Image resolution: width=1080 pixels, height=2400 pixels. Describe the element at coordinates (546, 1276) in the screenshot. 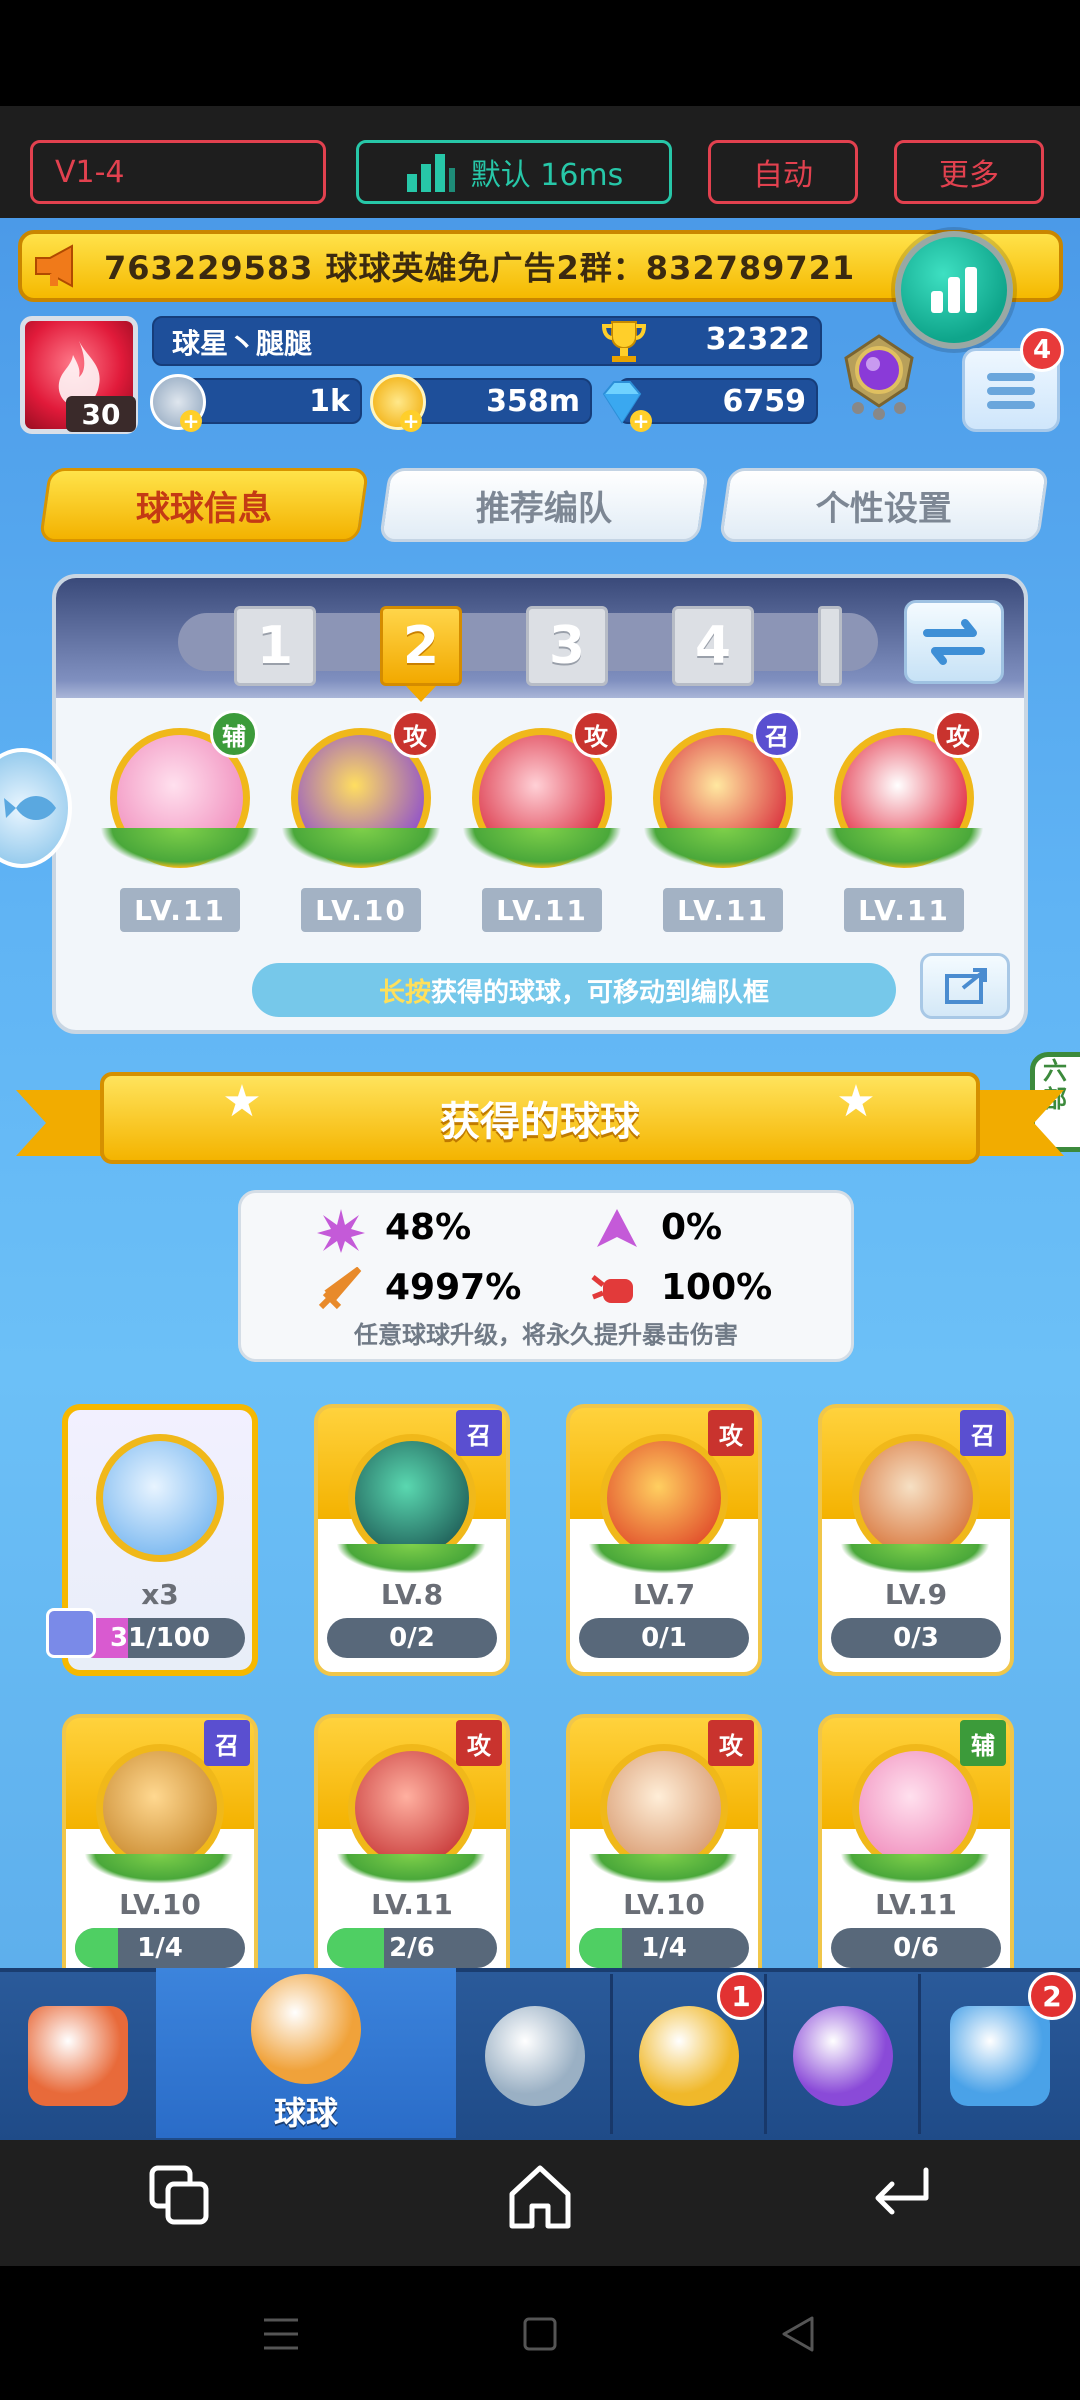

I see `crit-stats-panel: 48% 0% 4997% 100% 任意球球升级，将永久提升暴击伤害` at that location.